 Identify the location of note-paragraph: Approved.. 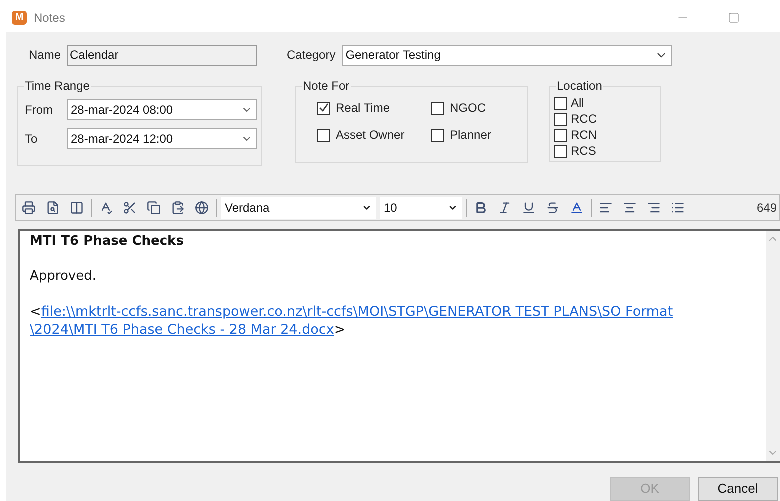
(63, 277).